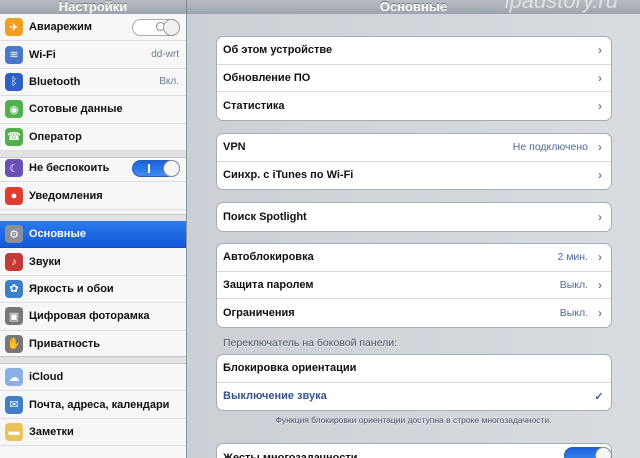 The width and height of the screenshot is (640, 458). I want to click on hand-icon: ✋, so click(14, 343).